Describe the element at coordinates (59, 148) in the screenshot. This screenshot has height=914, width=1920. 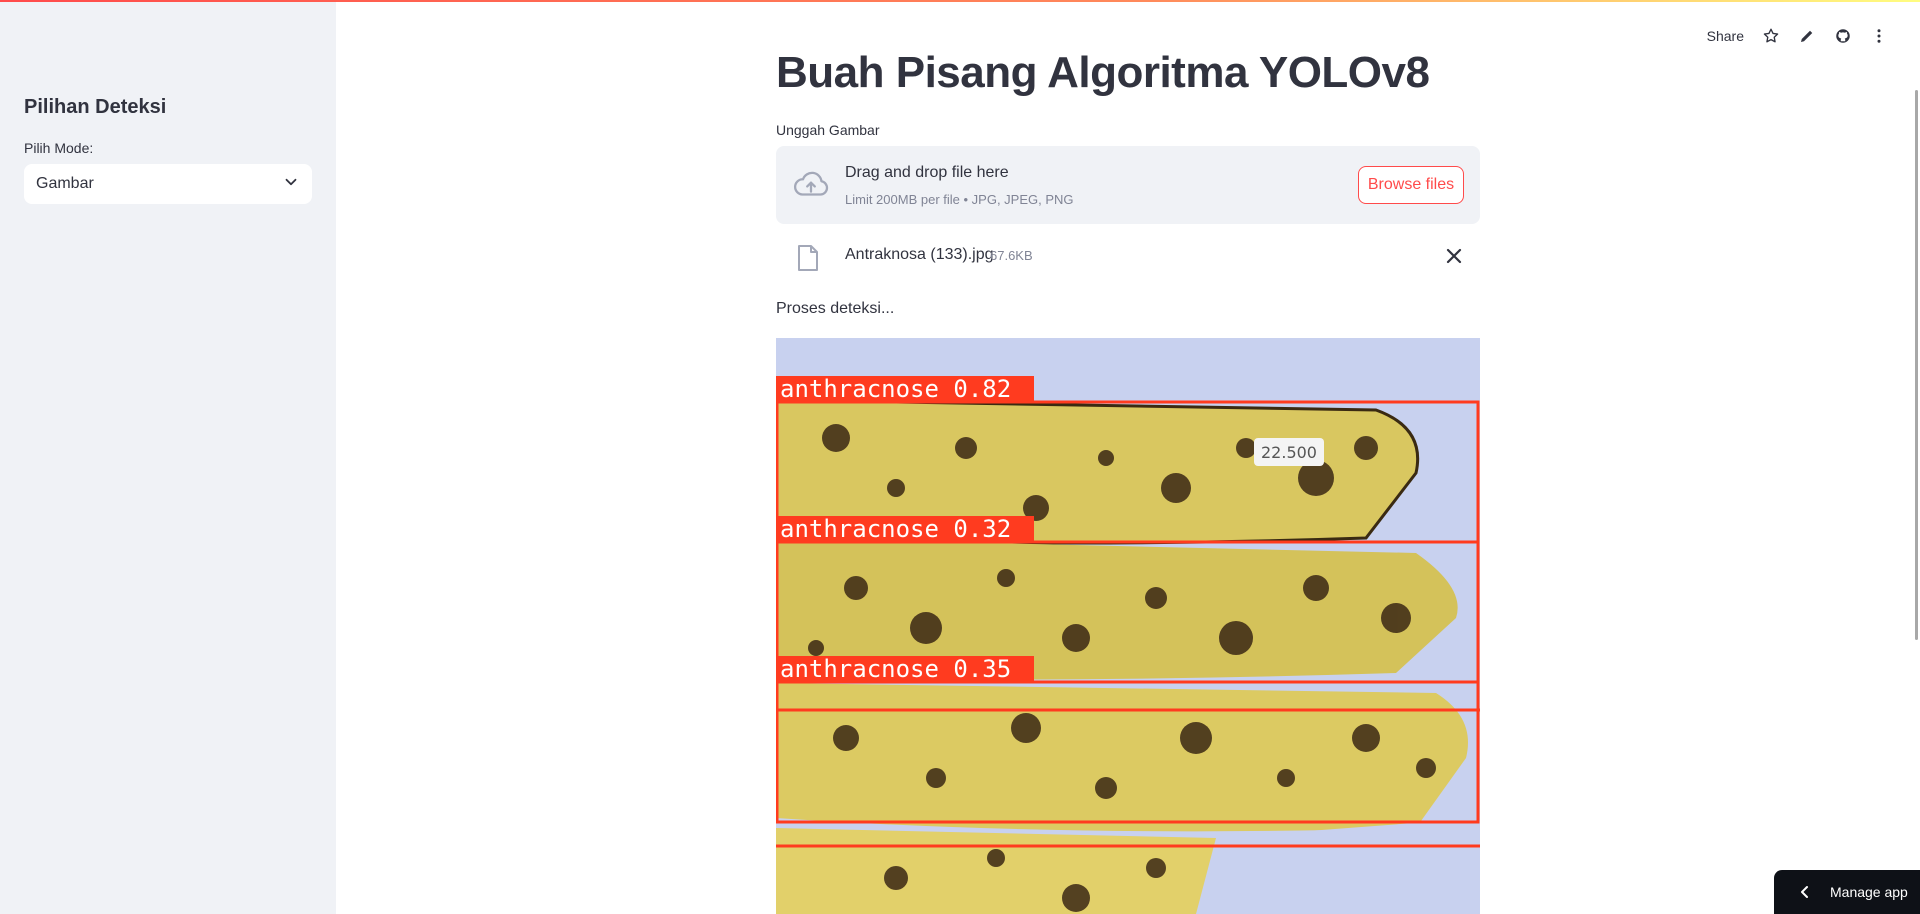
I see `mode-select-label: Pilih Mode:` at that location.